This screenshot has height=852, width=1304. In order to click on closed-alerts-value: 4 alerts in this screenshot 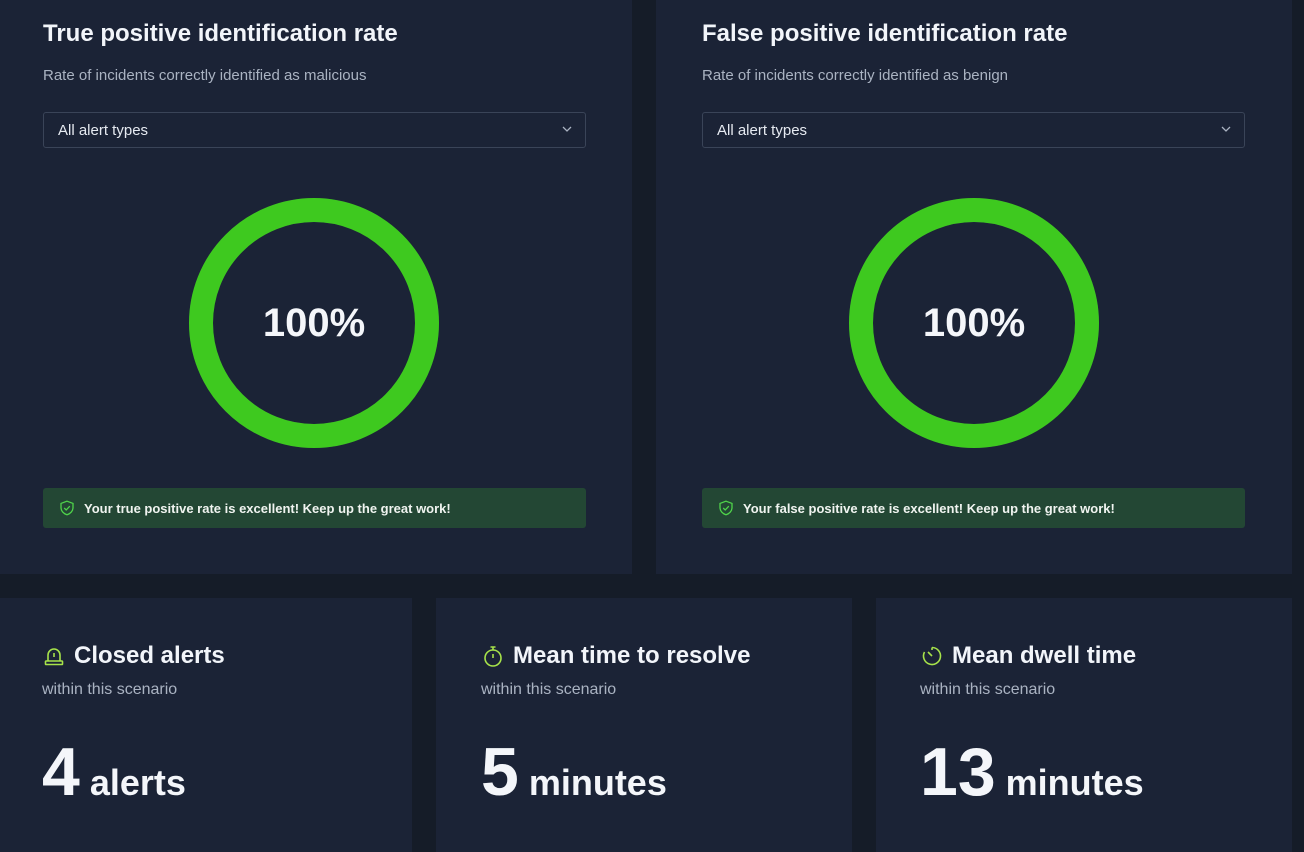, I will do `click(114, 772)`.